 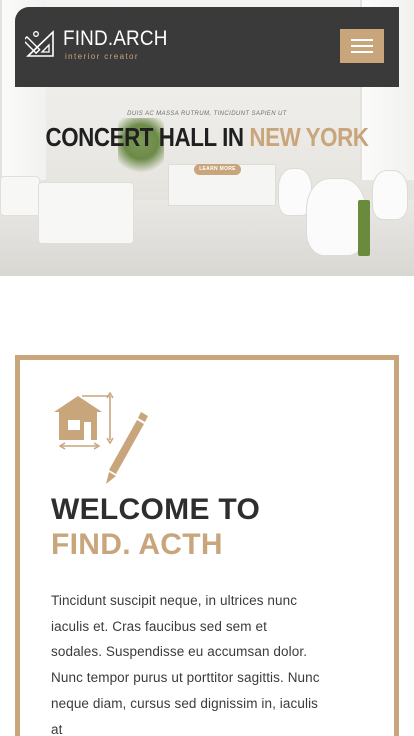 I want to click on hero-title-main: CONCERT HALL IN, so click(x=147, y=137).